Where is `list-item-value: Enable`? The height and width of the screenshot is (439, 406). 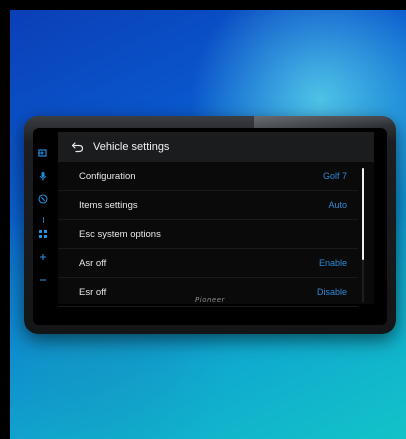
list-item-value: Enable is located at coordinates (332, 263).